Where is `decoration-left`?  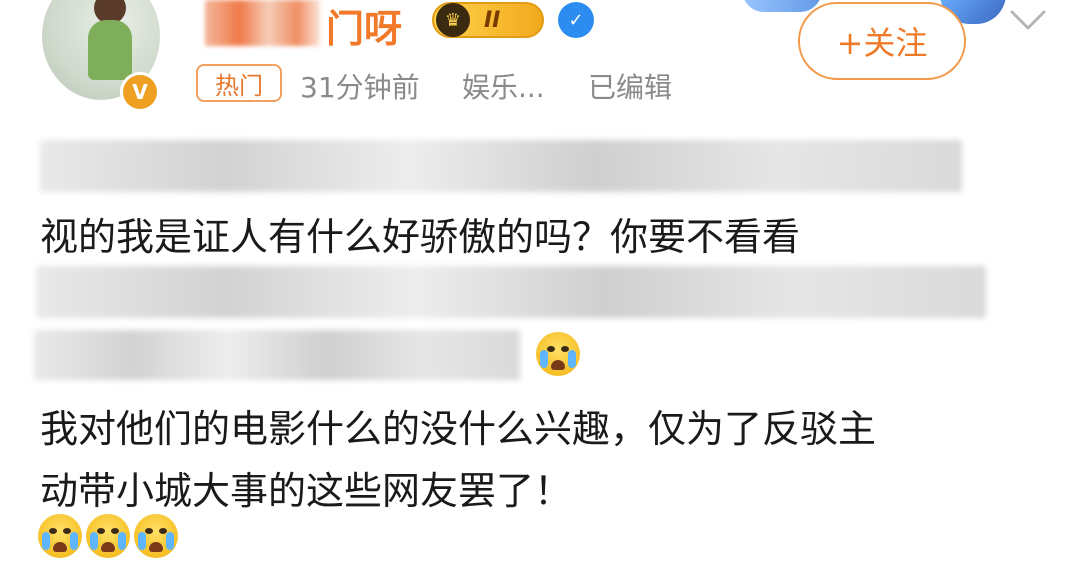
decoration-left is located at coordinates (782, 6).